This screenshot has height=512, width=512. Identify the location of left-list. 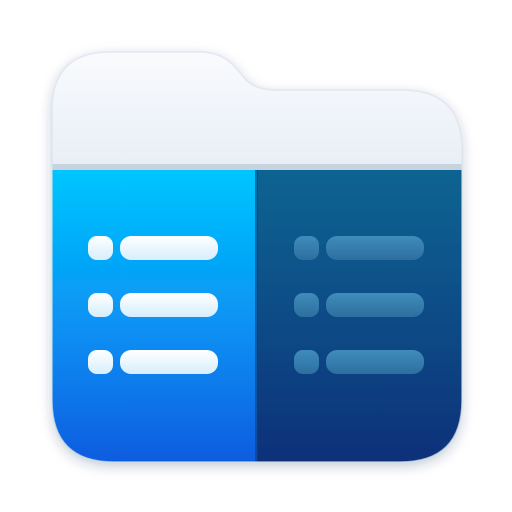
(153, 305).